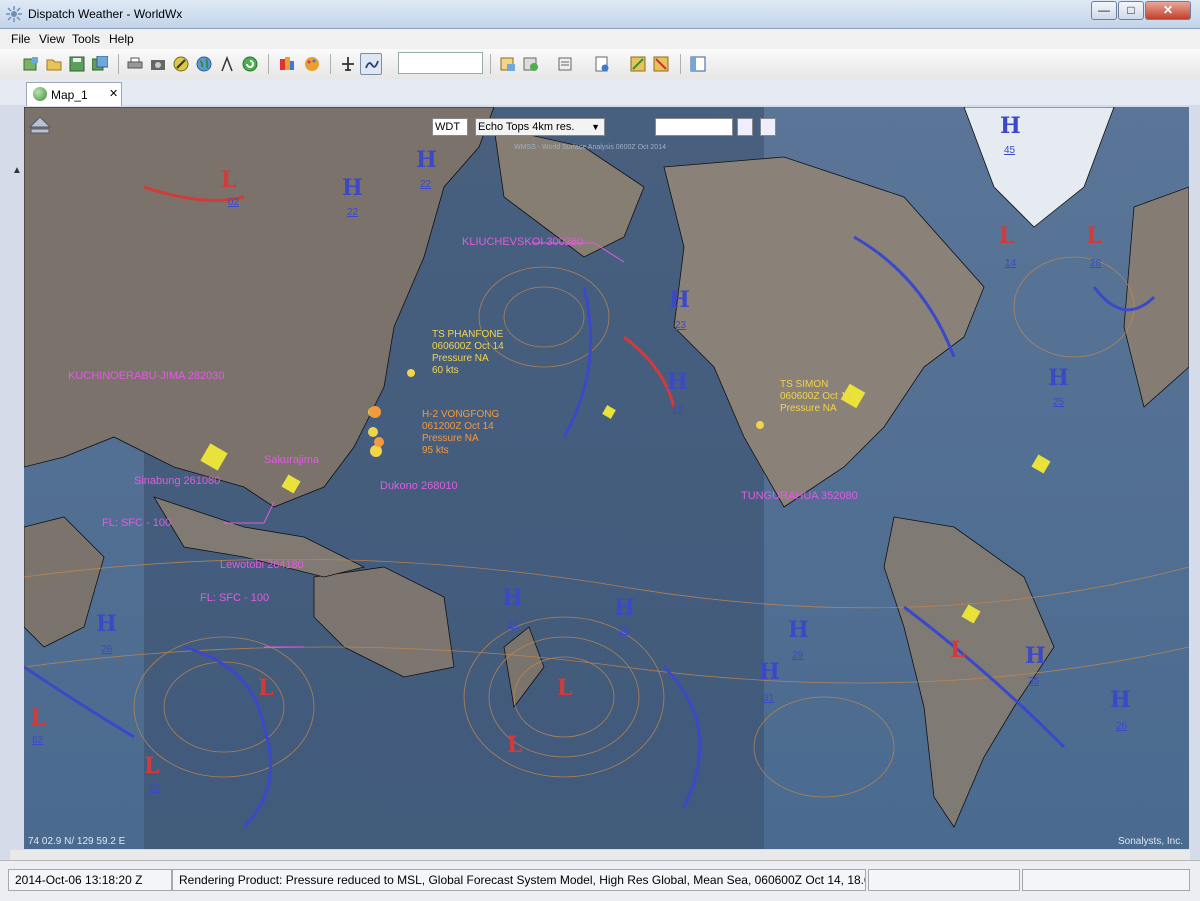 This screenshot has width=1200, height=901. What do you see at coordinates (450, 127) in the screenshot?
I see `source-field: WDT` at bounding box center [450, 127].